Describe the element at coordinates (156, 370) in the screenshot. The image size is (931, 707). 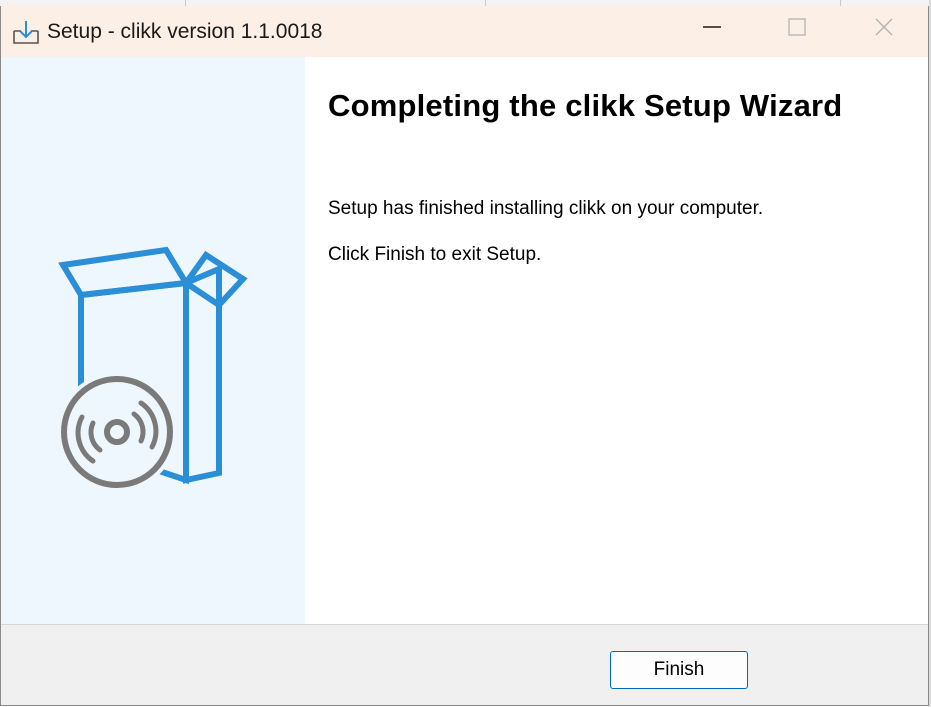
I see `software-box-with-disc-icon` at that location.